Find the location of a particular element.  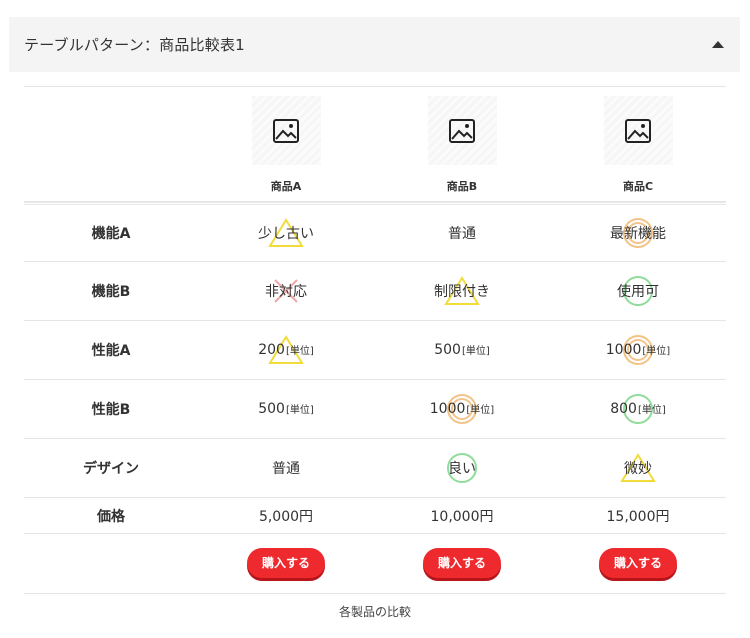

row-label: 性能B is located at coordinates (111, 410).